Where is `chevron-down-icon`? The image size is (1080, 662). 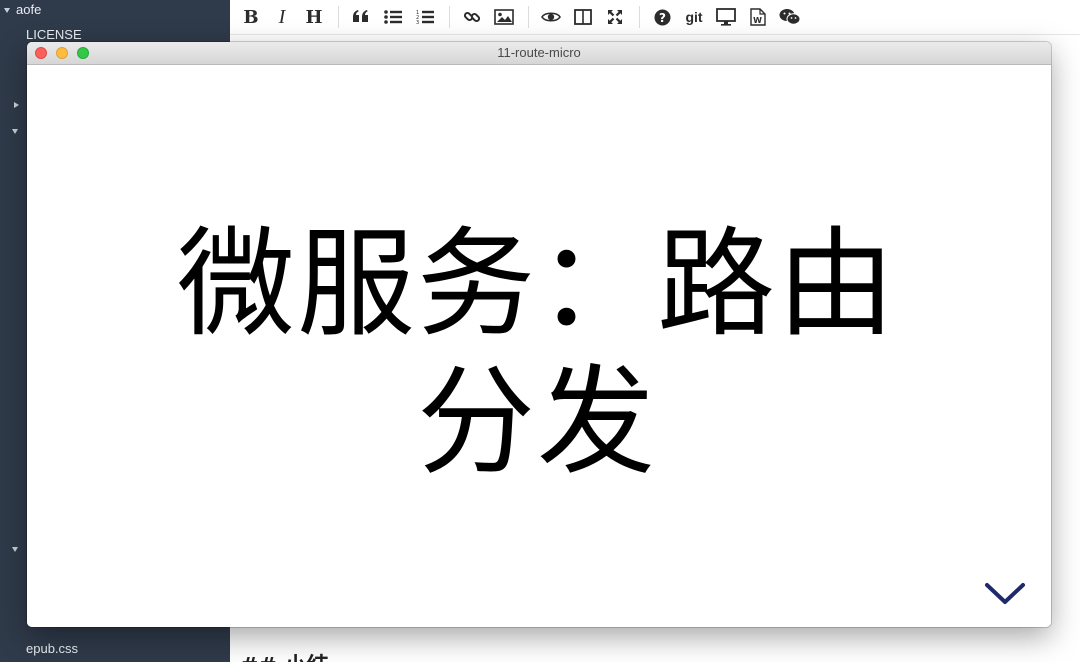 chevron-down-icon is located at coordinates (1005, 593).